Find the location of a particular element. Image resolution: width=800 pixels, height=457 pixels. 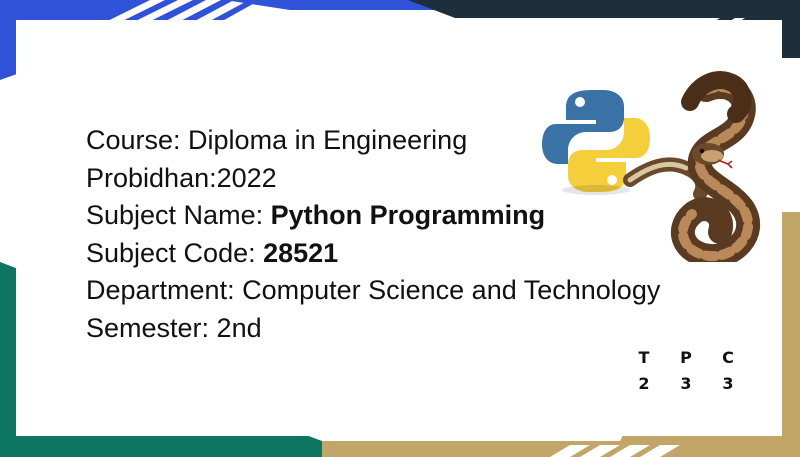

theory-header: T is located at coordinates (644, 357).